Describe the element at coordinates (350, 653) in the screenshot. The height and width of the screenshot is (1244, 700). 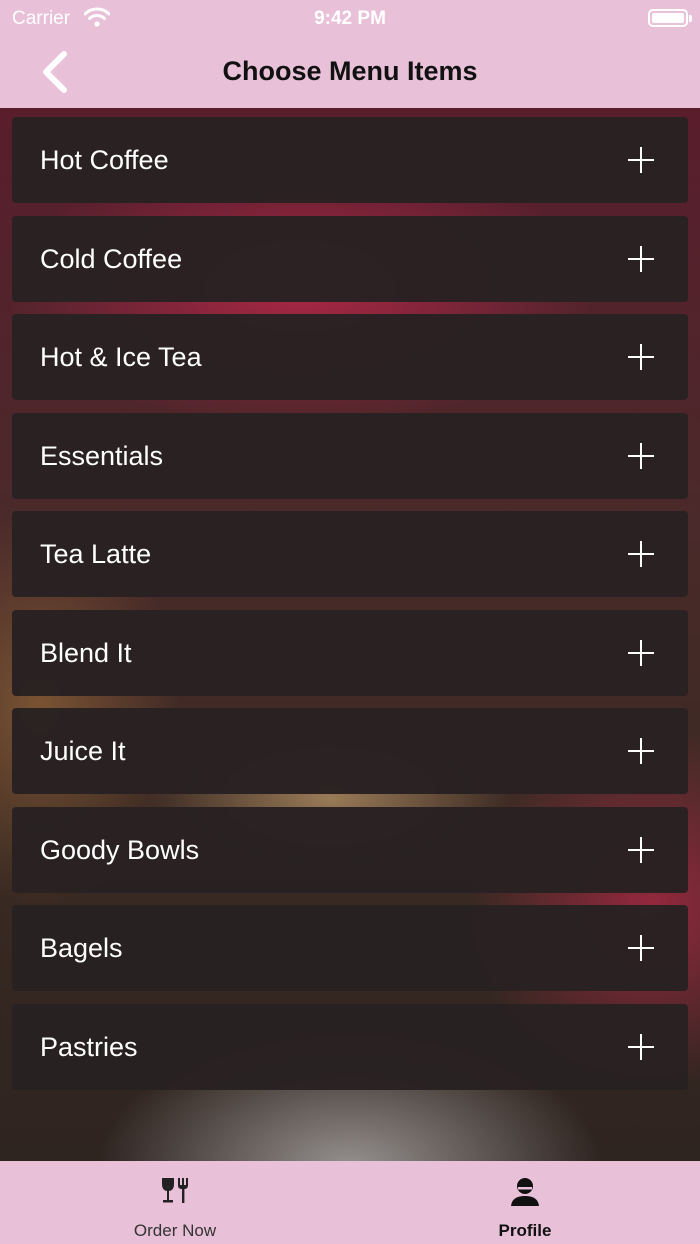
I see `menu-item-blend-it: Blend It` at that location.